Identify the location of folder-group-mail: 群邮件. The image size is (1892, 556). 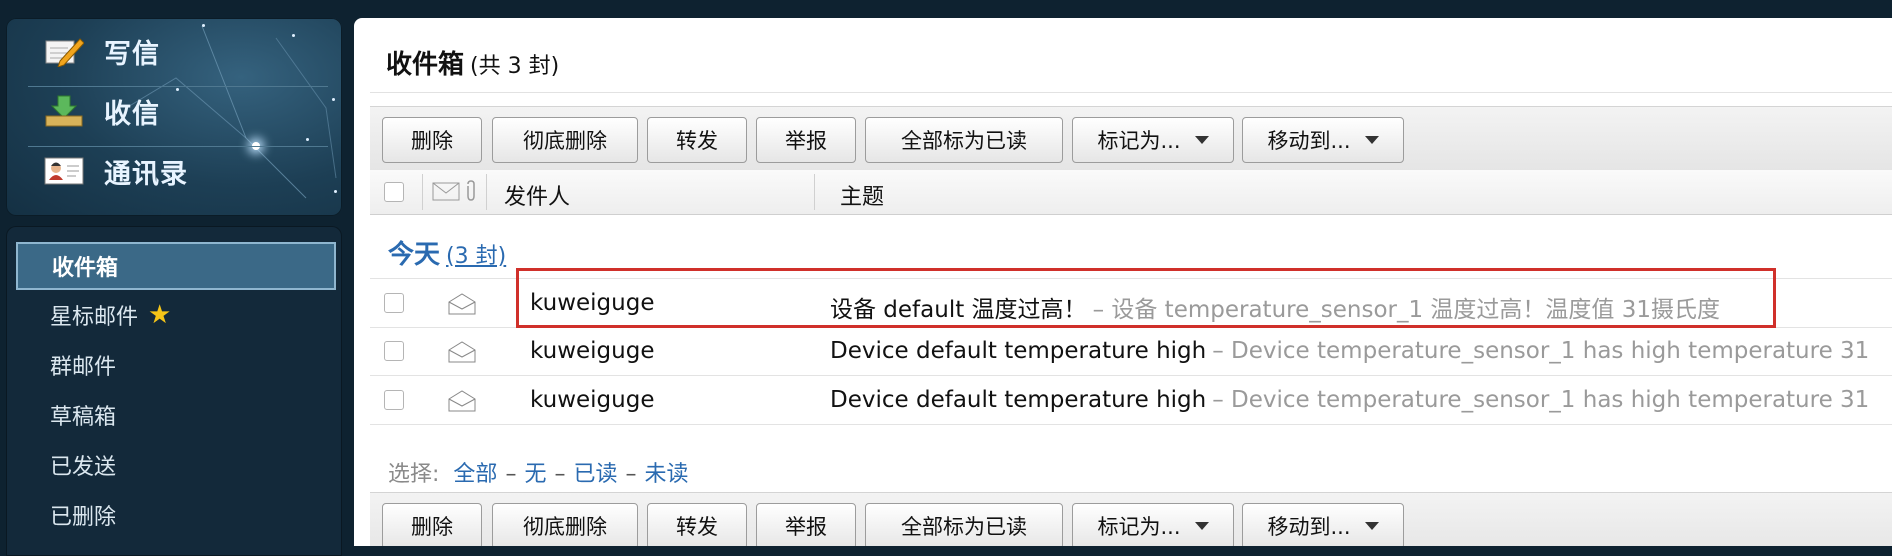
(174, 365).